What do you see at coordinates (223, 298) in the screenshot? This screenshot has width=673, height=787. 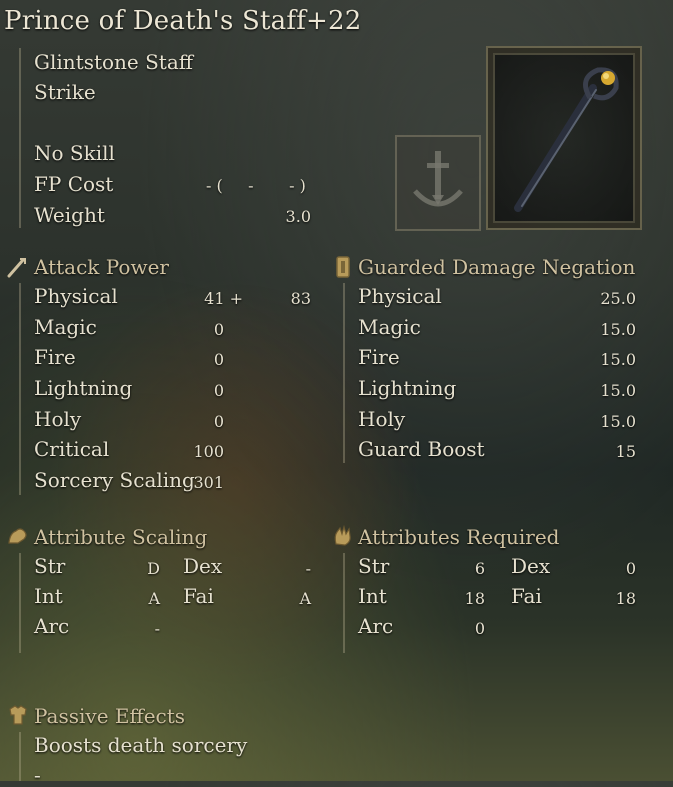 I see `ap-physical-value: 41 +` at bounding box center [223, 298].